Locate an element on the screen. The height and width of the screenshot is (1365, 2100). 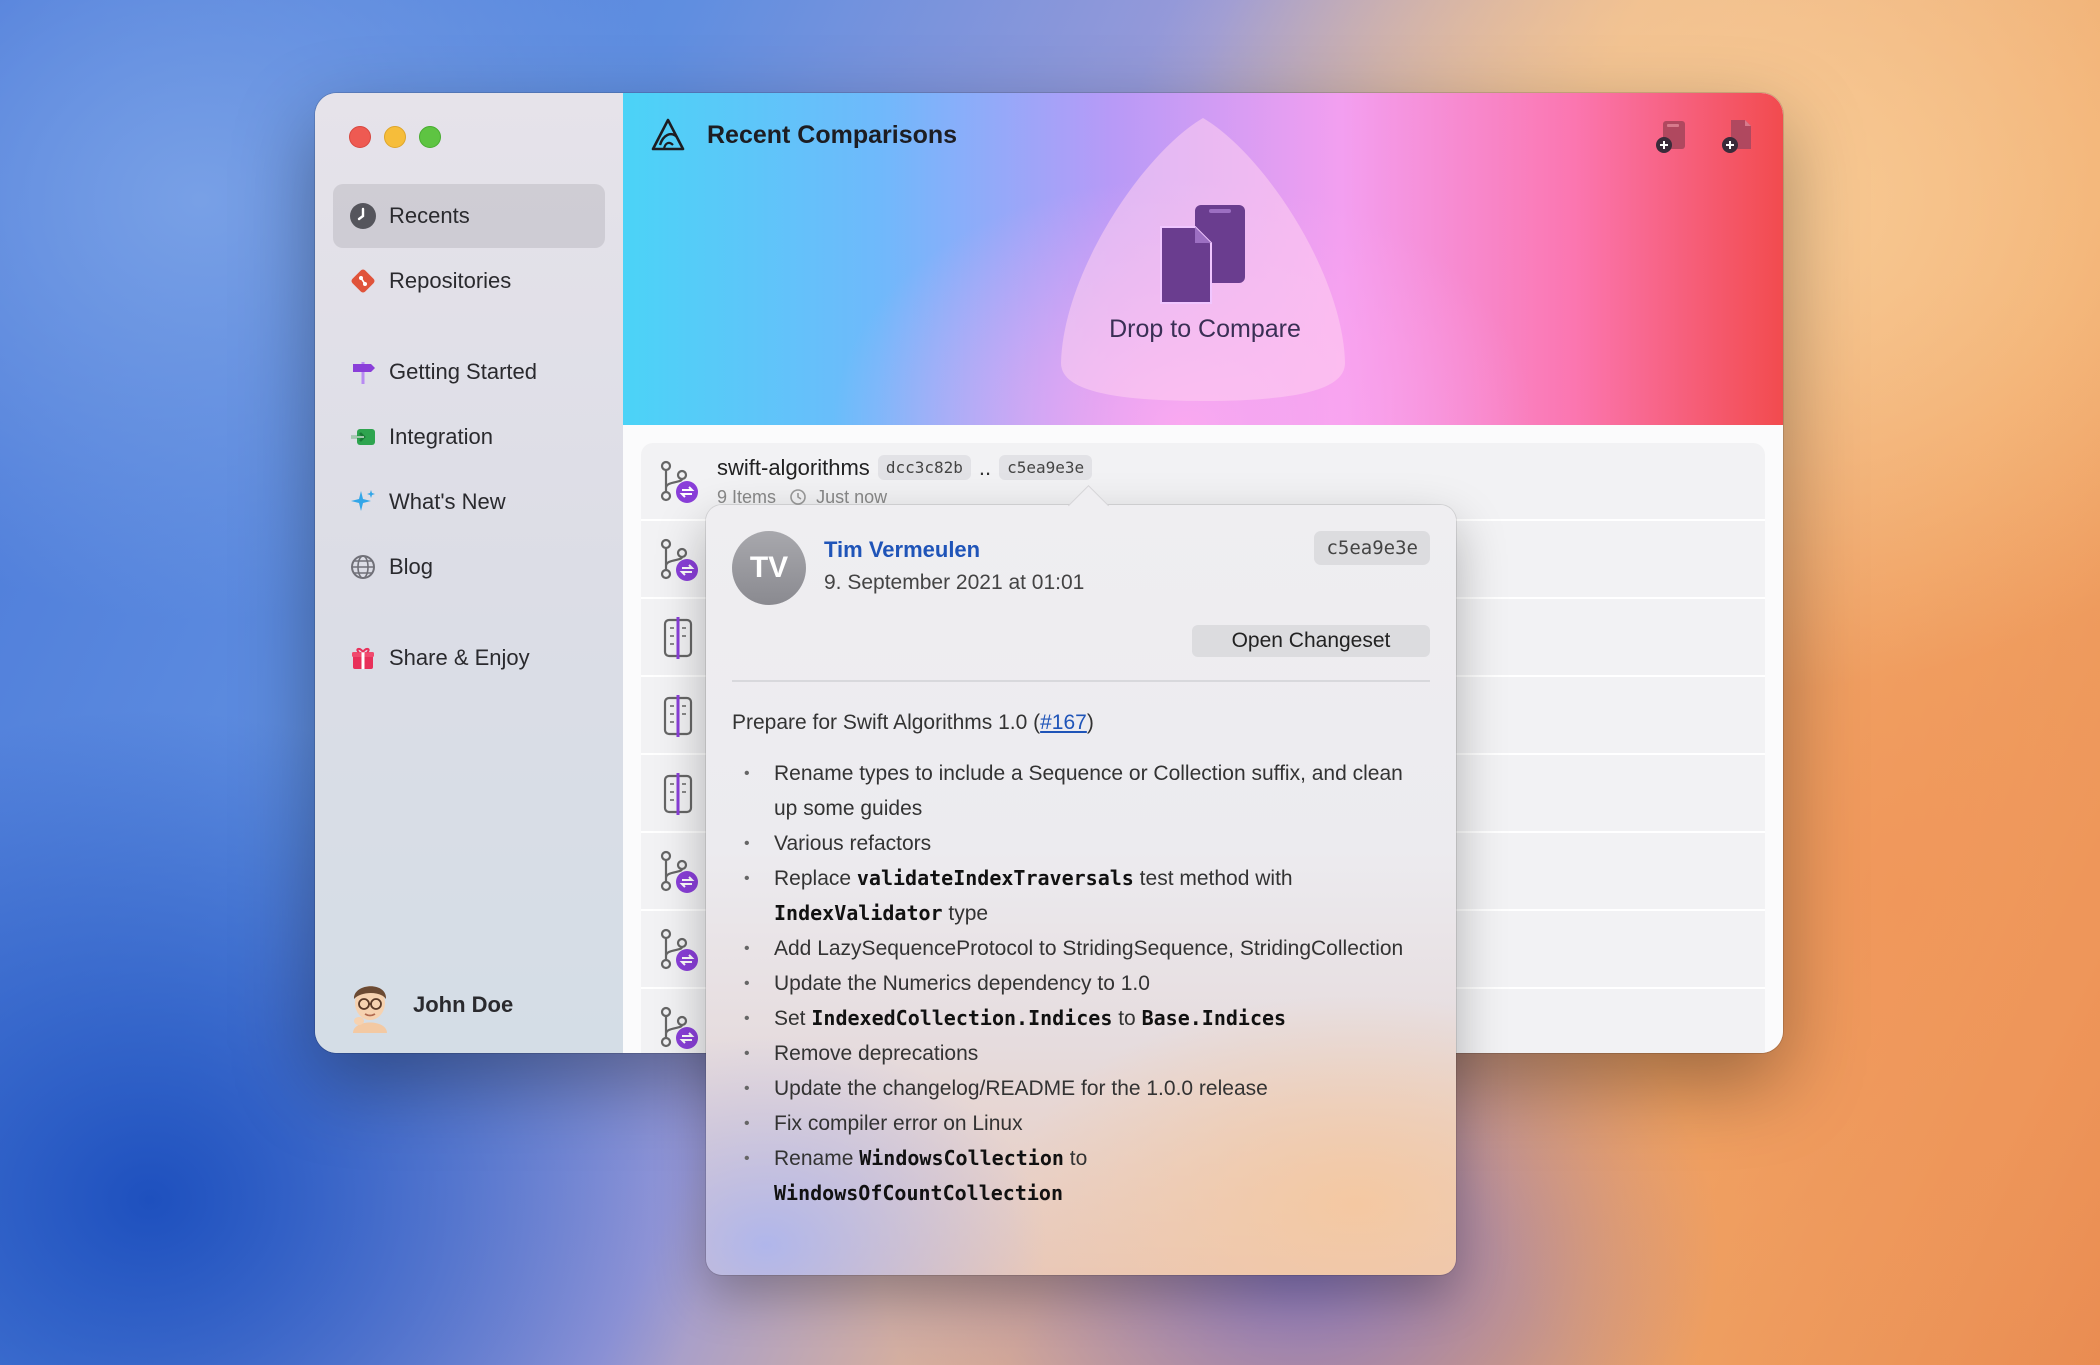
list-item: Fix compiler error on Linux is located at coordinates (1087, 1123).